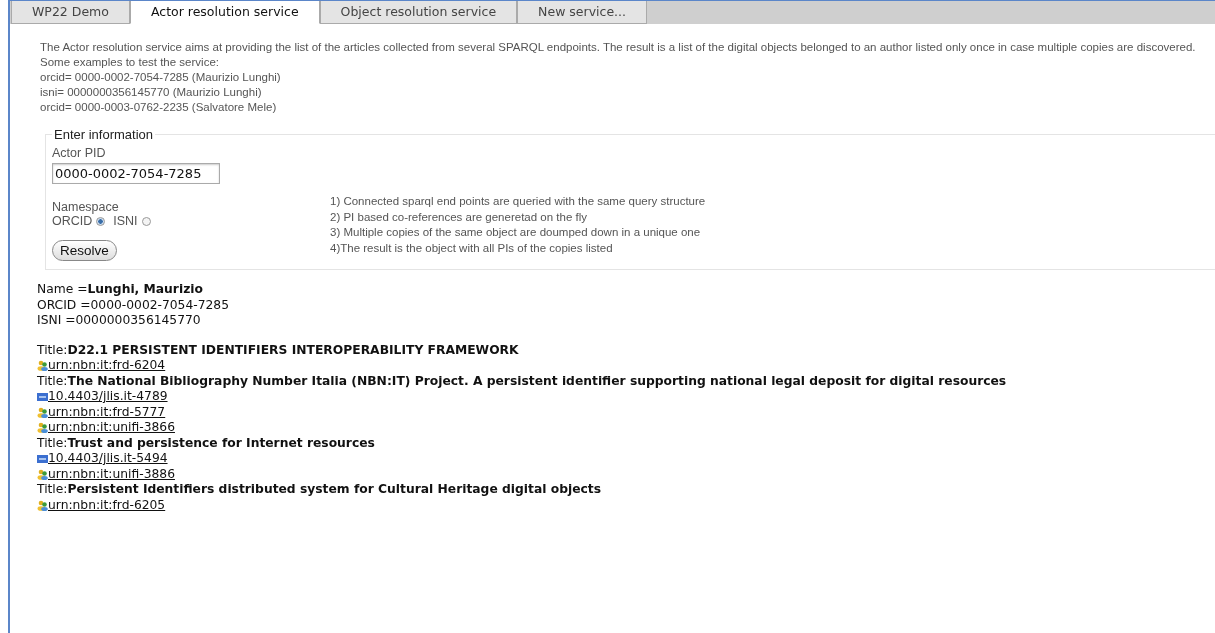  I want to click on identifier-link: 10.4403/jlis.it-5494, so click(108, 459).